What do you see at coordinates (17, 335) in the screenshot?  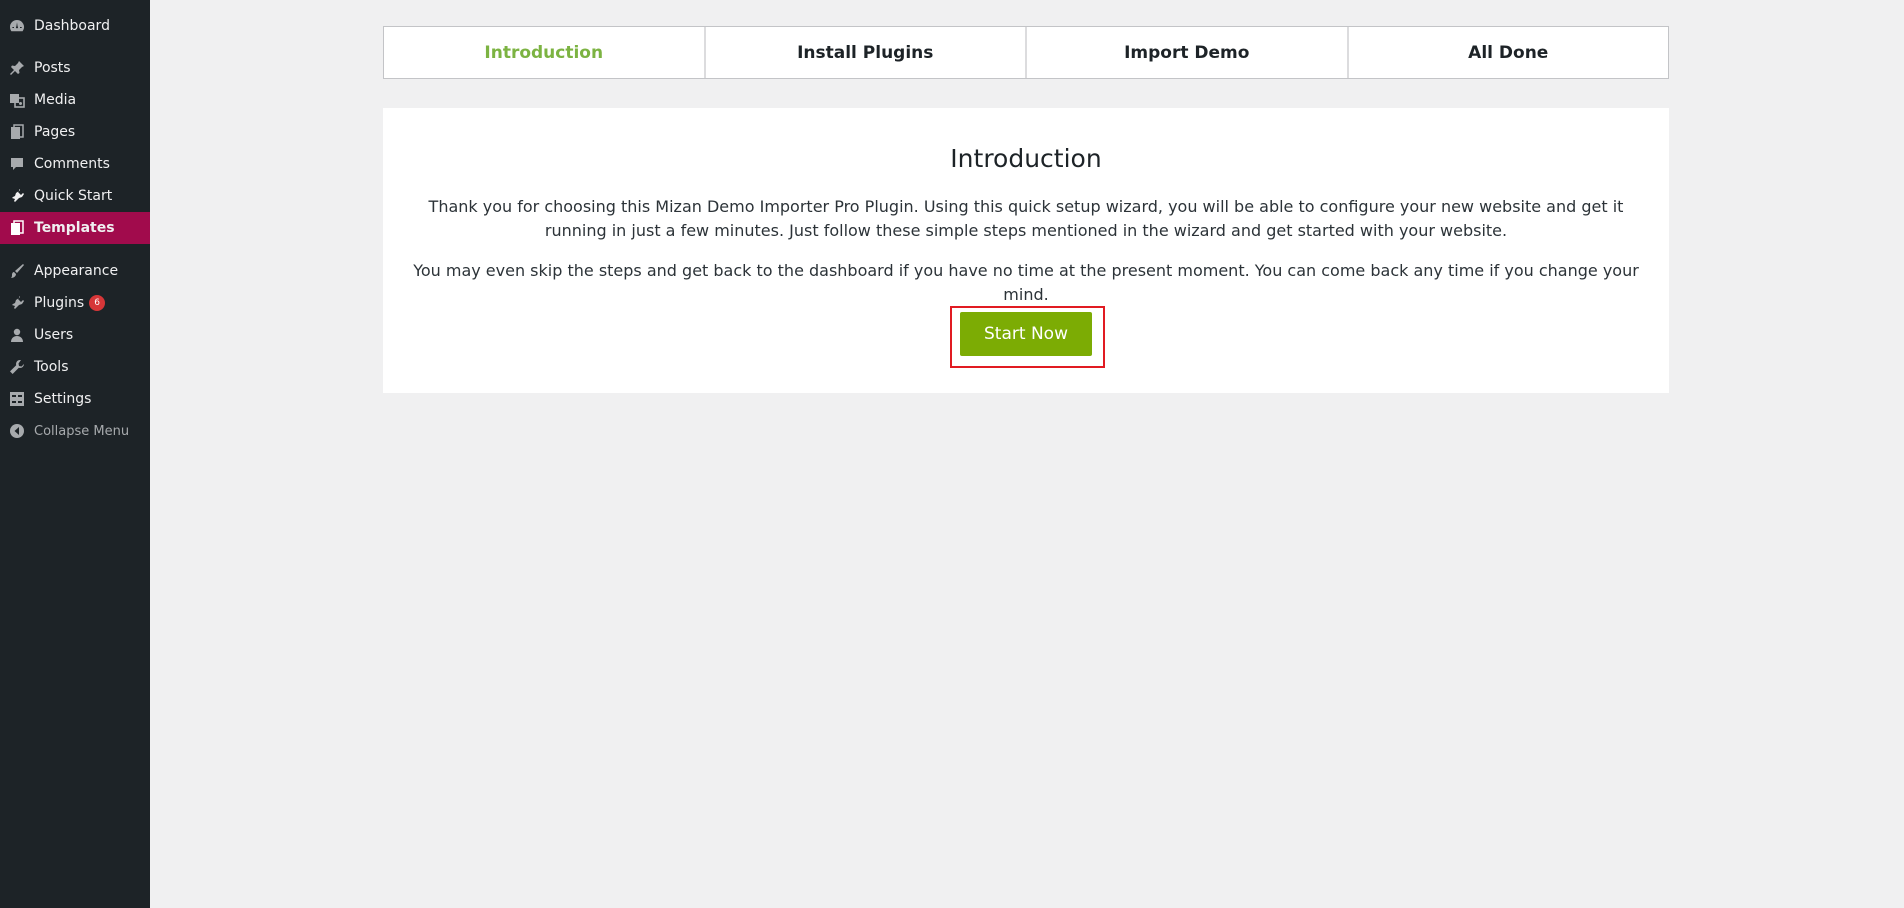 I see `user-icon` at bounding box center [17, 335].